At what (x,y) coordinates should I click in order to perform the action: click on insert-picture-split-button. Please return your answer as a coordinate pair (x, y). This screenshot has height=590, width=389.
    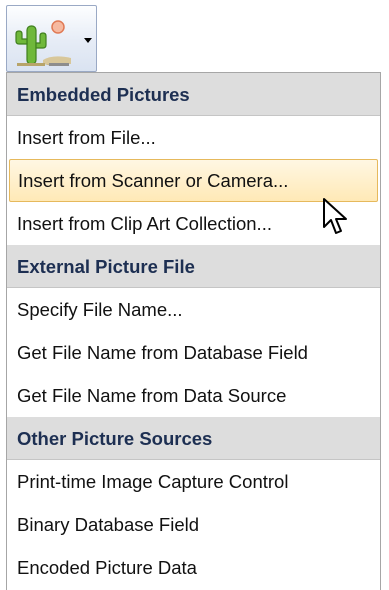
    Looking at the image, I should click on (51, 38).